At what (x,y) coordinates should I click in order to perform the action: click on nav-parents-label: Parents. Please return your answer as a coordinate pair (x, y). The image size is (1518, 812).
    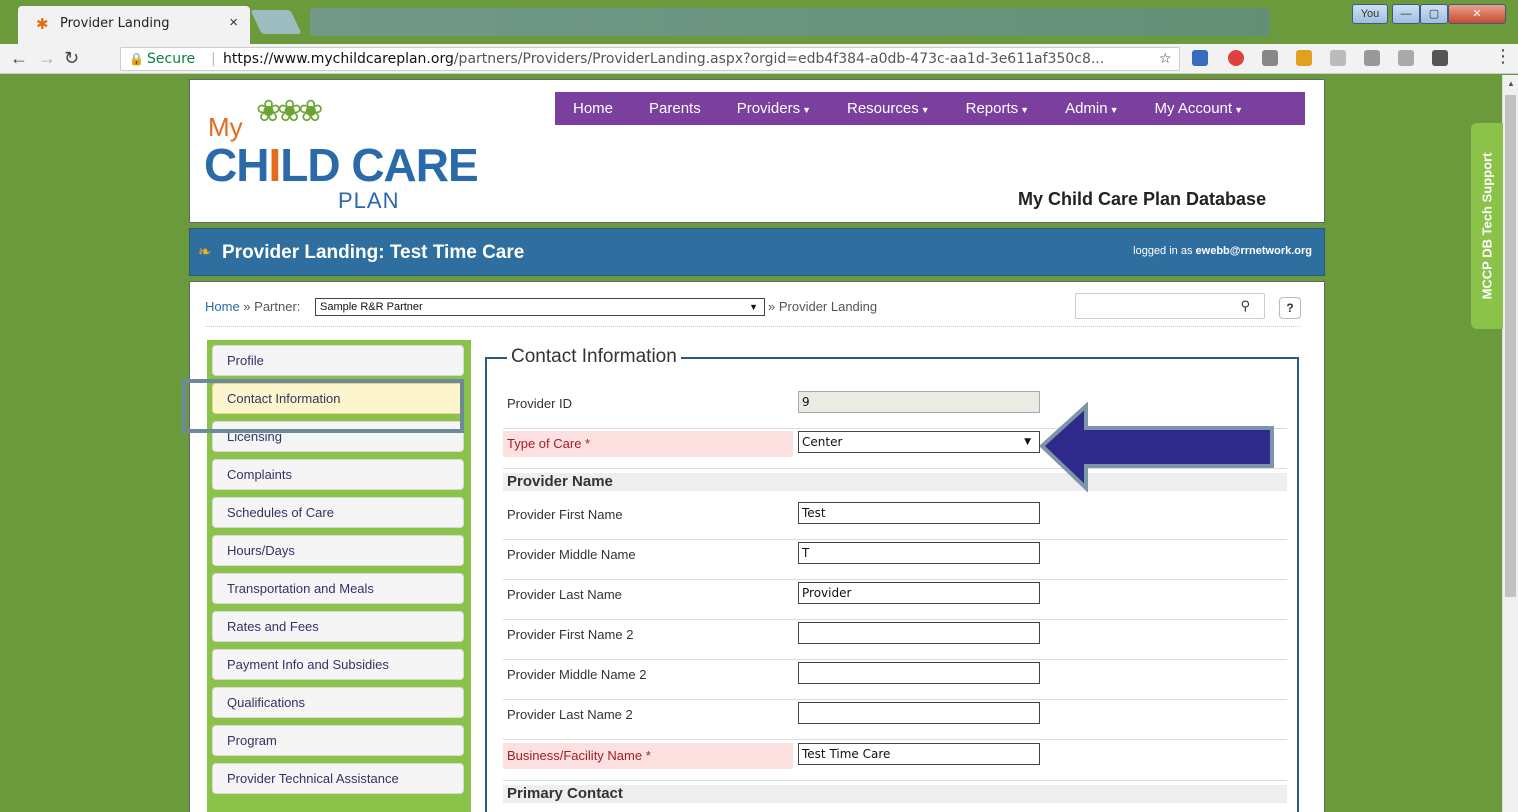
    Looking at the image, I should click on (675, 108).